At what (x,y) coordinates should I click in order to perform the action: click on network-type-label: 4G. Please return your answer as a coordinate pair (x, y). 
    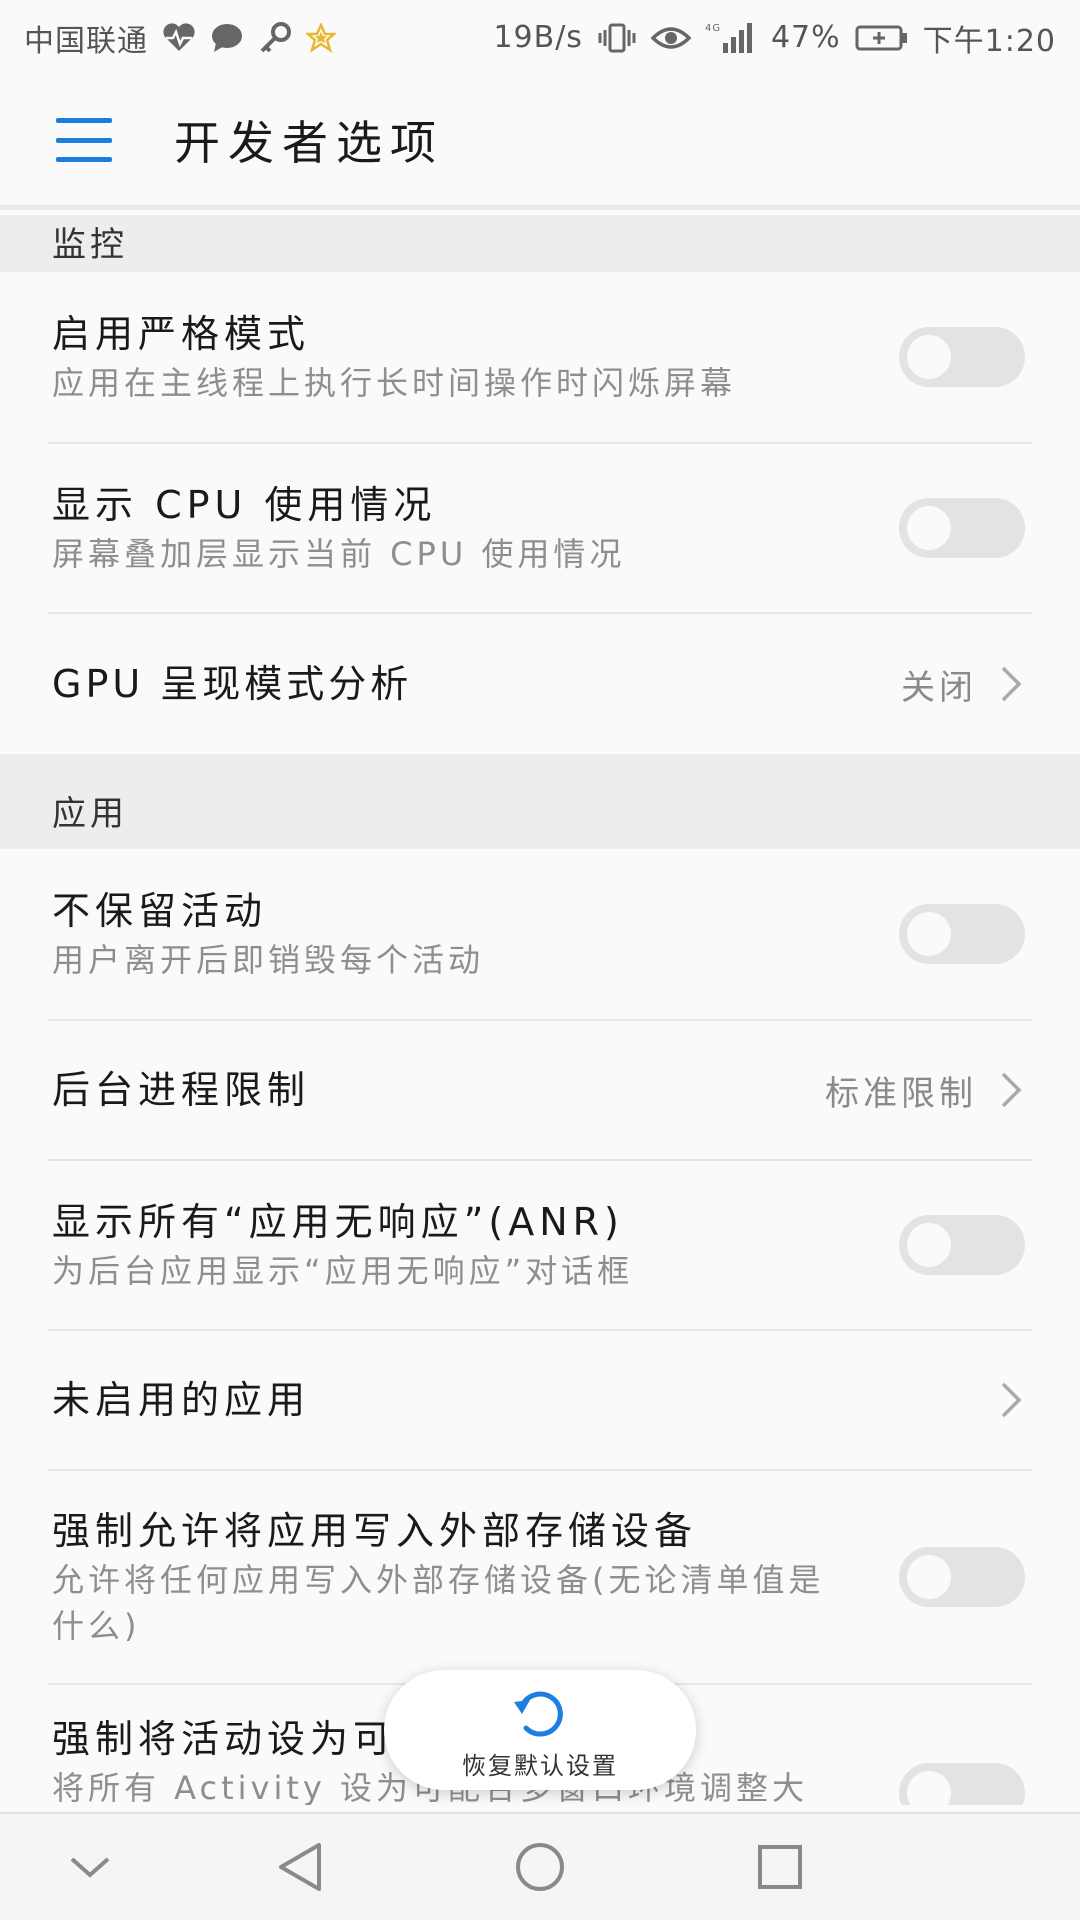
    Looking at the image, I should click on (713, 28).